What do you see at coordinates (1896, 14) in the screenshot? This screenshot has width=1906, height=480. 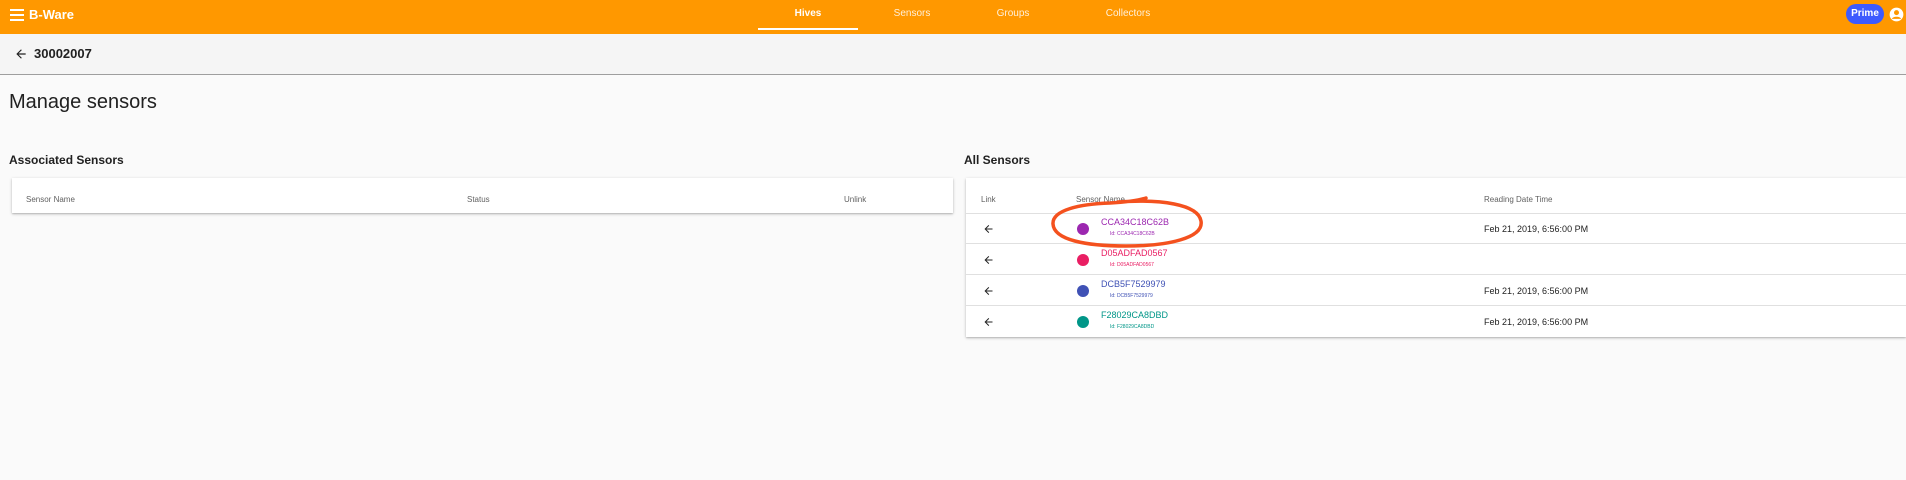 I see `account-circle-icon` at bounding box center [1896, 14].